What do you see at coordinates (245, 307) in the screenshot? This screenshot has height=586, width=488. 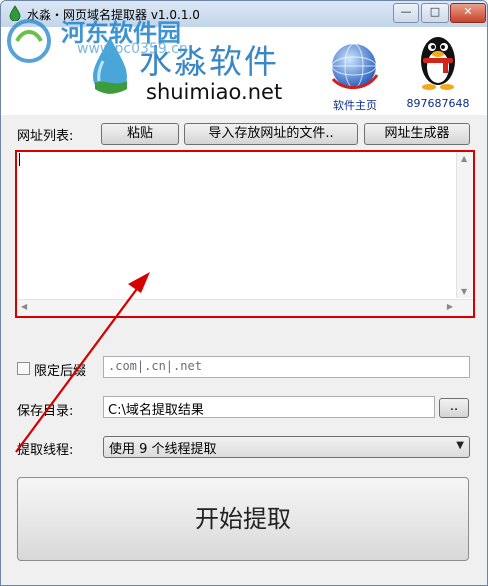 I see `horizontal-scrollbar: ◀ ▶` at bounding box center [245, 307].